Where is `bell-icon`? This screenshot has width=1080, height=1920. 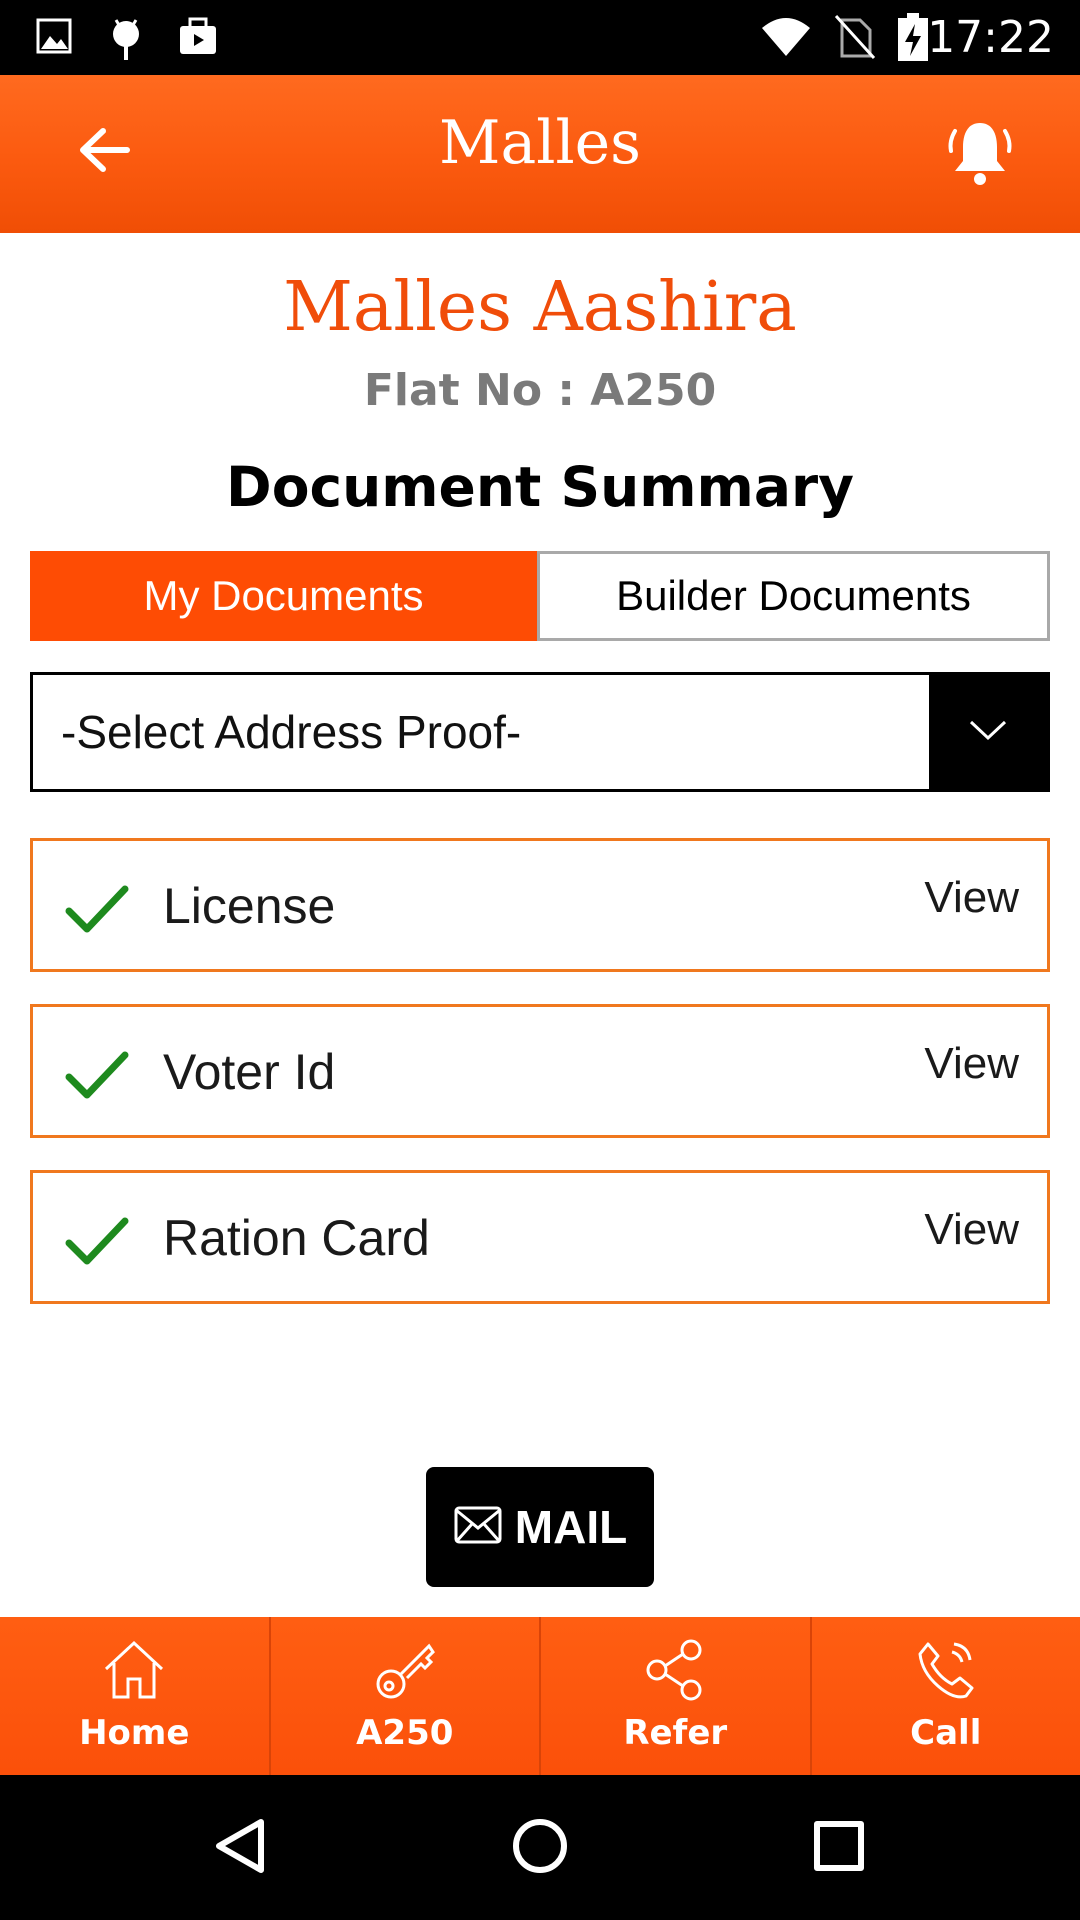
bell-icon is located at coordinates (980, 155).